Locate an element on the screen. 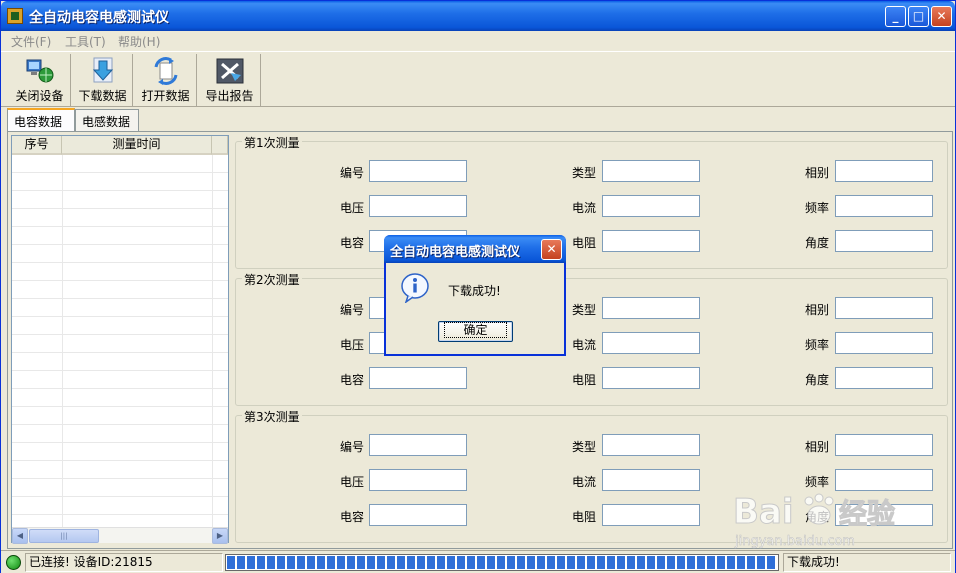 The image size is (956, 573). dialog-title: 全自动电容电感测试仪 is located at coordinates (455, 252).